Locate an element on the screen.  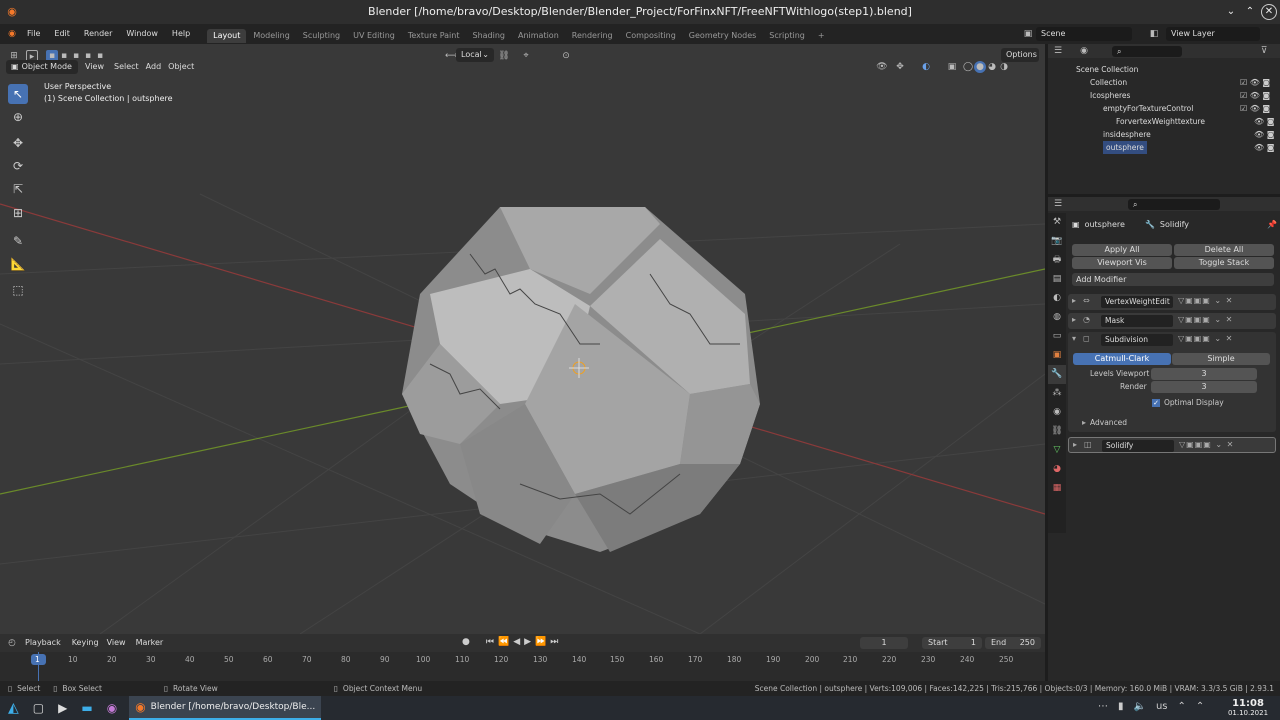
overlay-icon: ◐ is located at coordinates (926, 67).